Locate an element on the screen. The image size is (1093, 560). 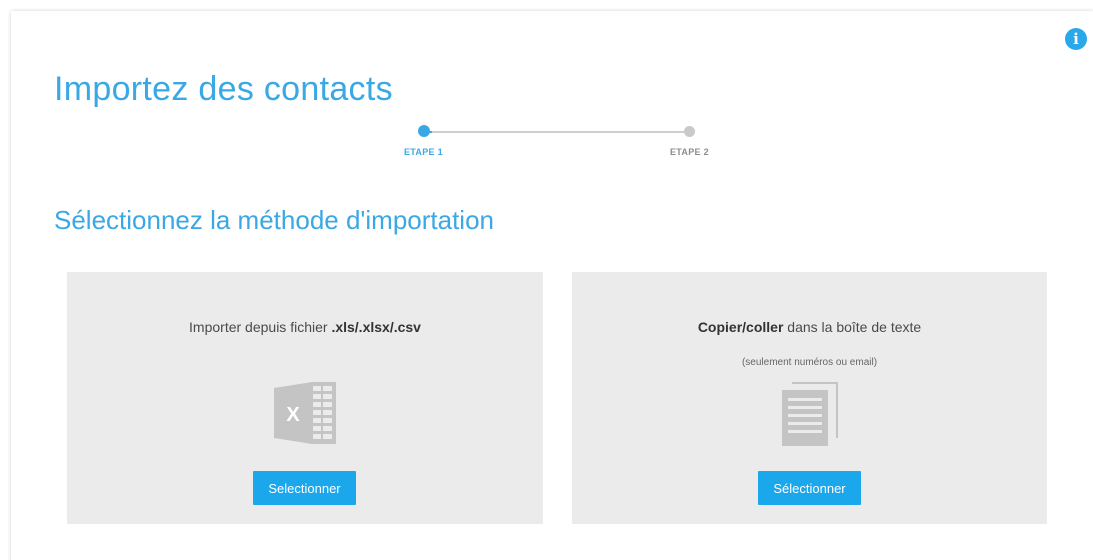
file-import-title-text: Importer depuis fichier is located at coordinates (260, 327).